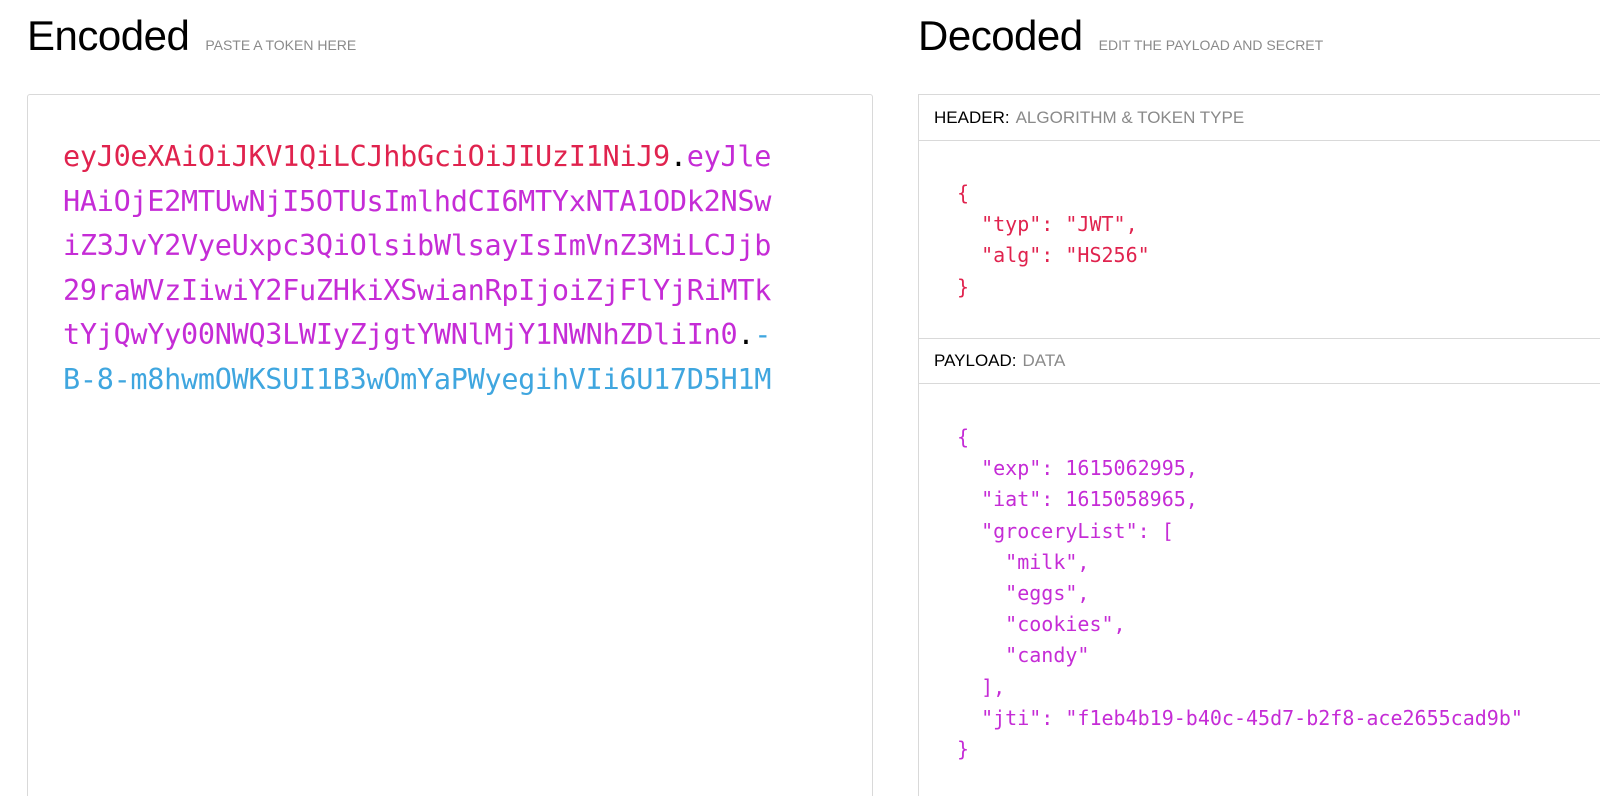 Image resolution: width=1600 pixels, height=796 pixels. I want to click on decoded-subtitle: EDIT THE PAYLOAD AND SECRET, so click(1211, 45).